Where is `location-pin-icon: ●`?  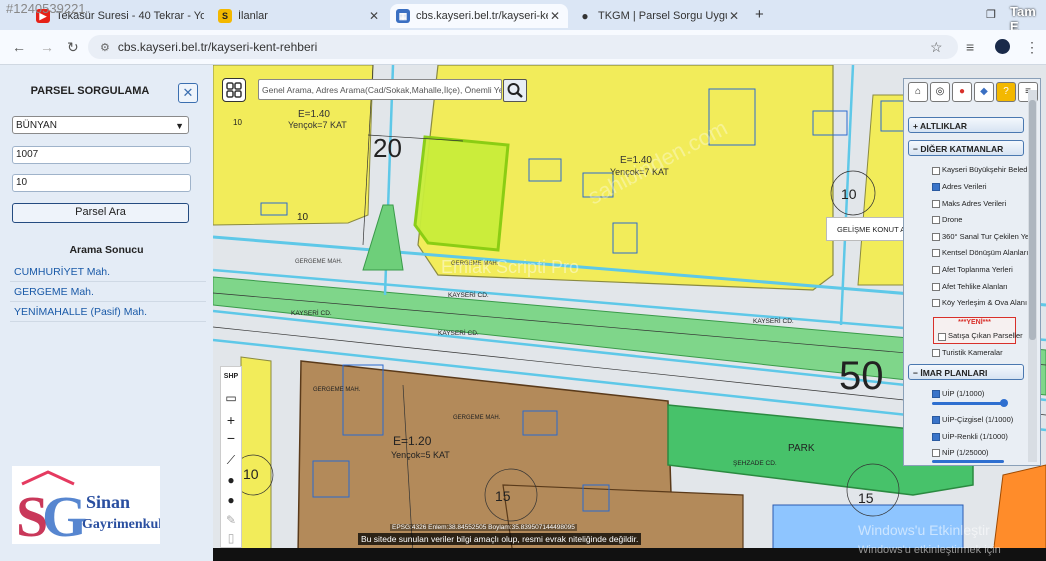 location-pin-icon: ● is located at coordinates (585, 16).